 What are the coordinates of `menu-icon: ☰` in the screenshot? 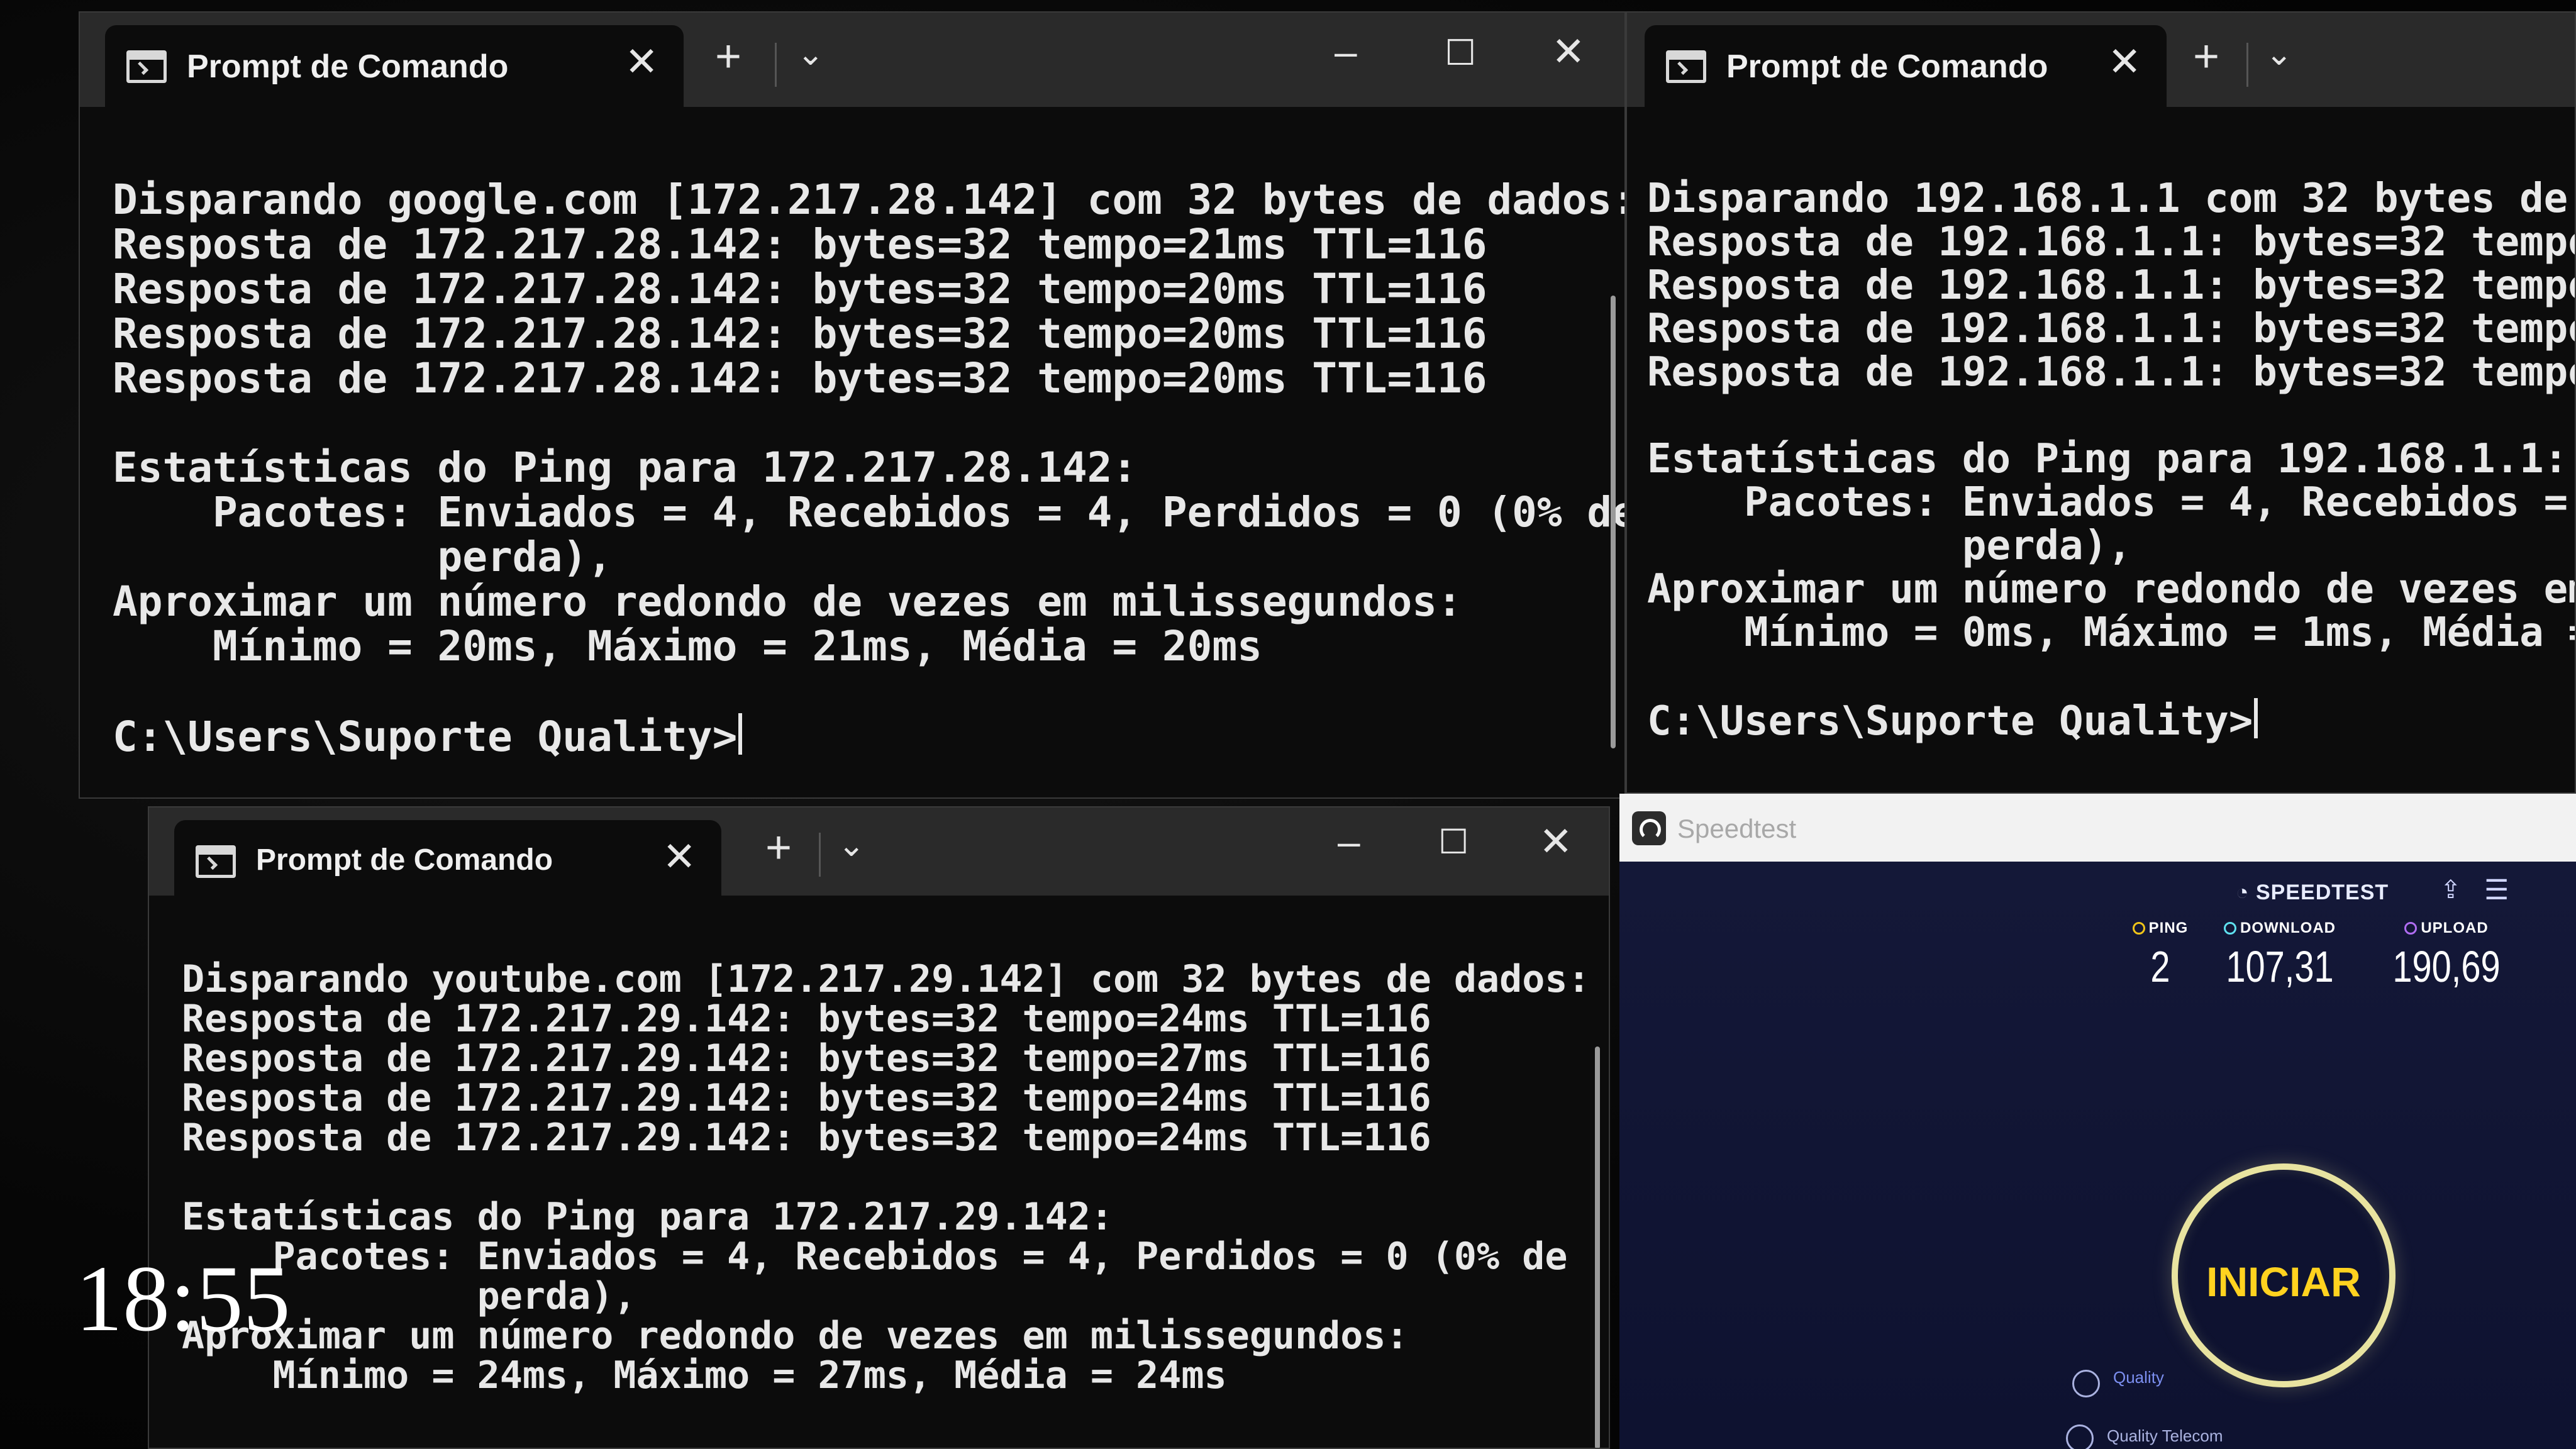 It's located at (2496, 890).